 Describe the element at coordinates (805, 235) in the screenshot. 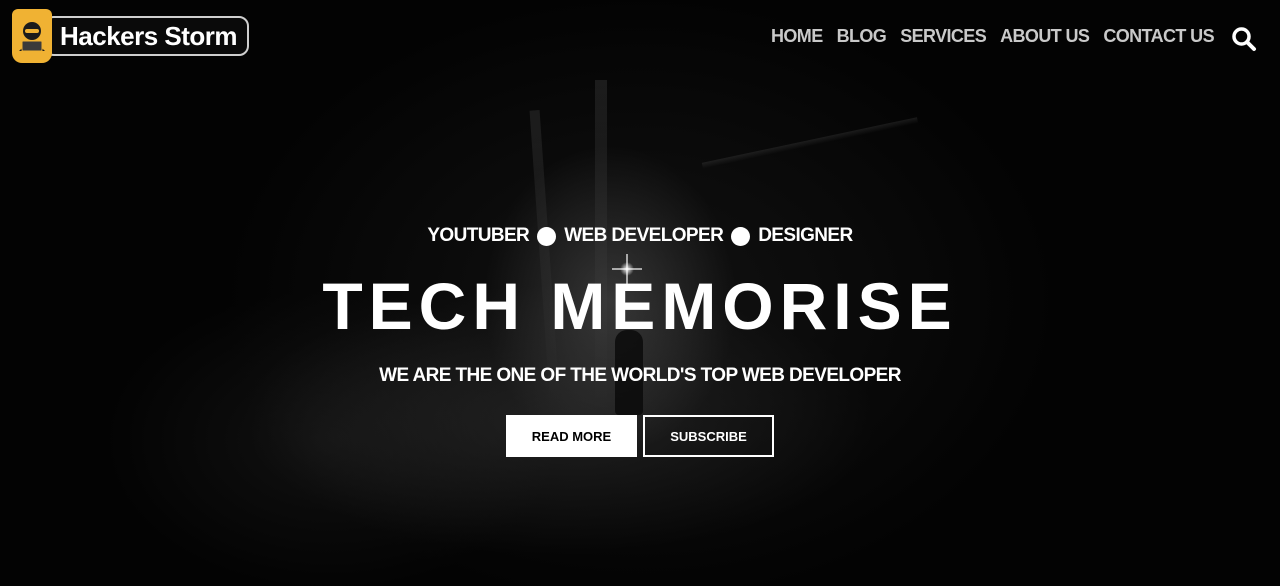

I see `tagline-item: DESIGNER` at that location.